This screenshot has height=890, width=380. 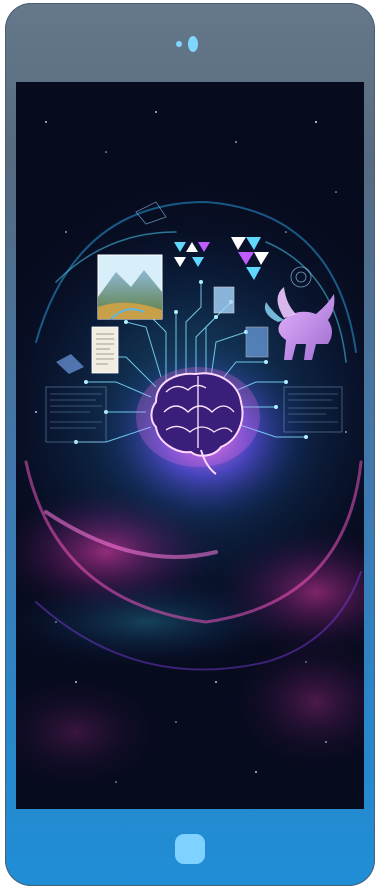 I want to click on front-camera, so click(x=190, y=44).